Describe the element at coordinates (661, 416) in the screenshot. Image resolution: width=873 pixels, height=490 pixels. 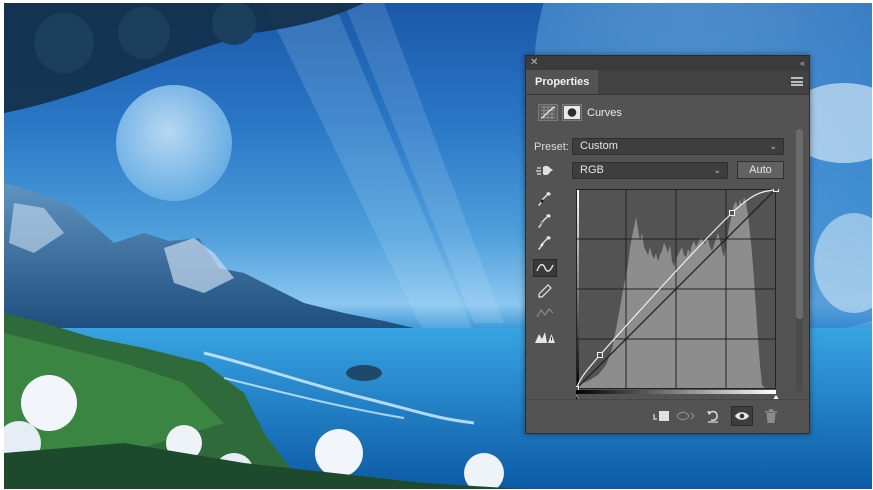
I see `clip-to-layer-icon` at that location.